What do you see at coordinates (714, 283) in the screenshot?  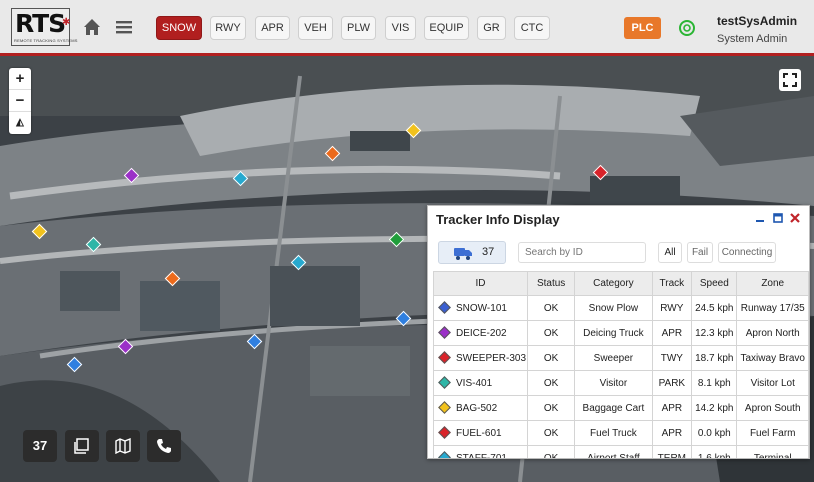 I see `column-header-speed: Speed` at bounding box center [714, 283].